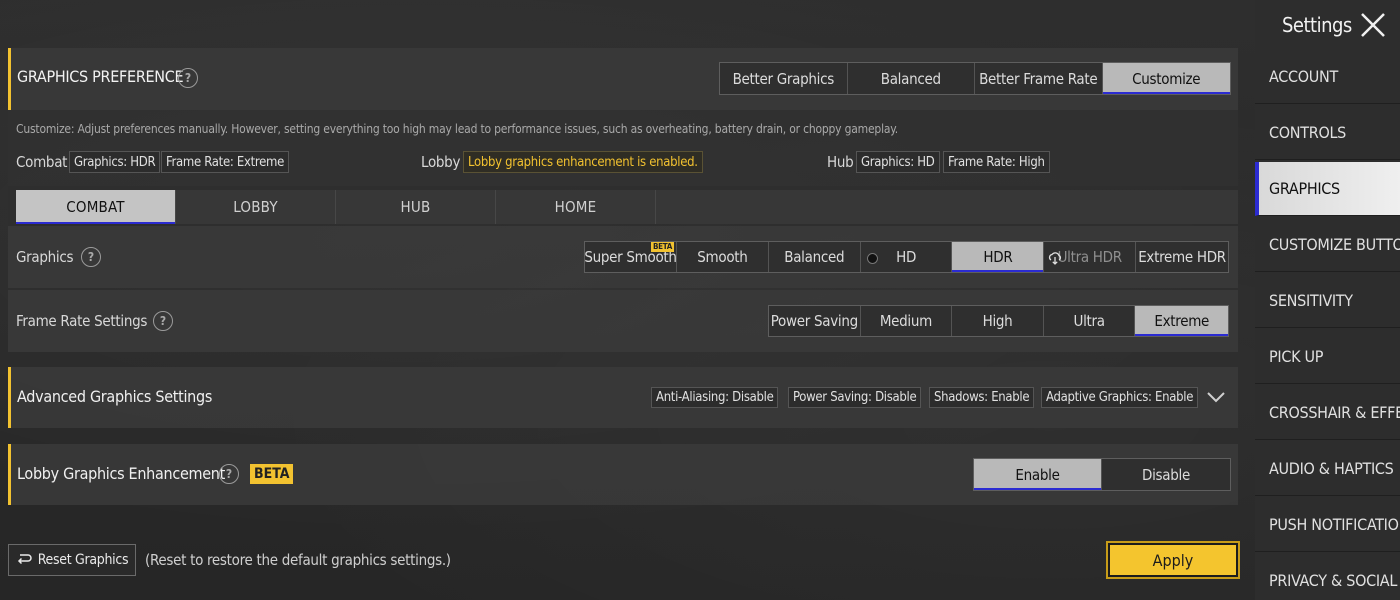  I want to click on sidebar-item-privacy: PRIVACY & SOCIAL, so click(1327, 577).